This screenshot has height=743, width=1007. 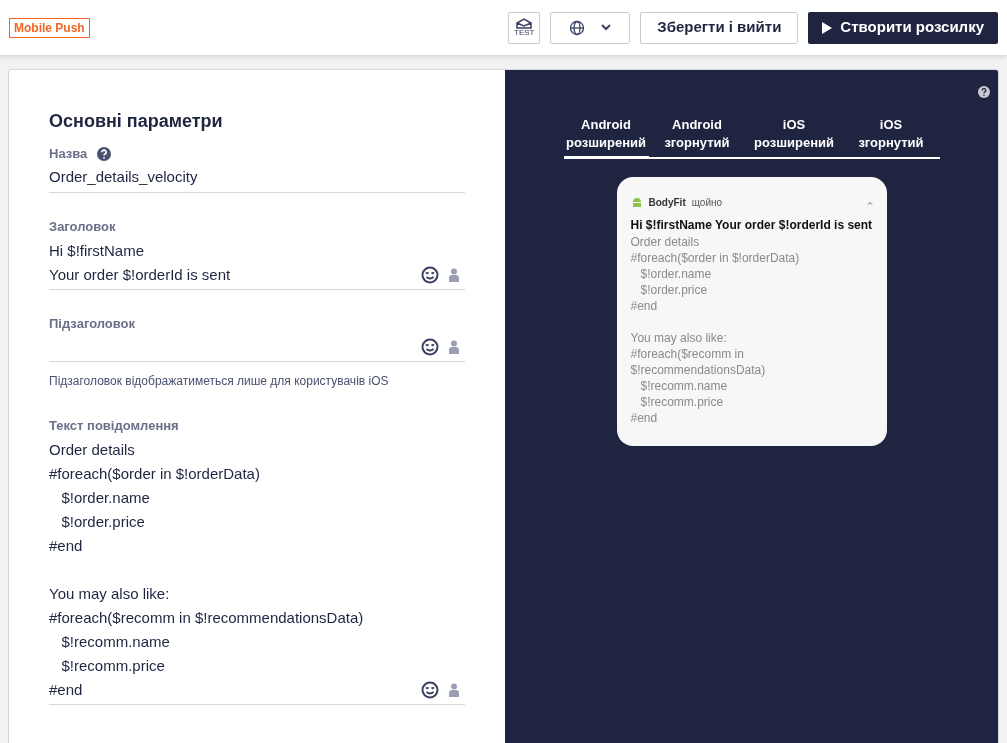 I want to click on envelope-icon, so click(x=524, y=23).